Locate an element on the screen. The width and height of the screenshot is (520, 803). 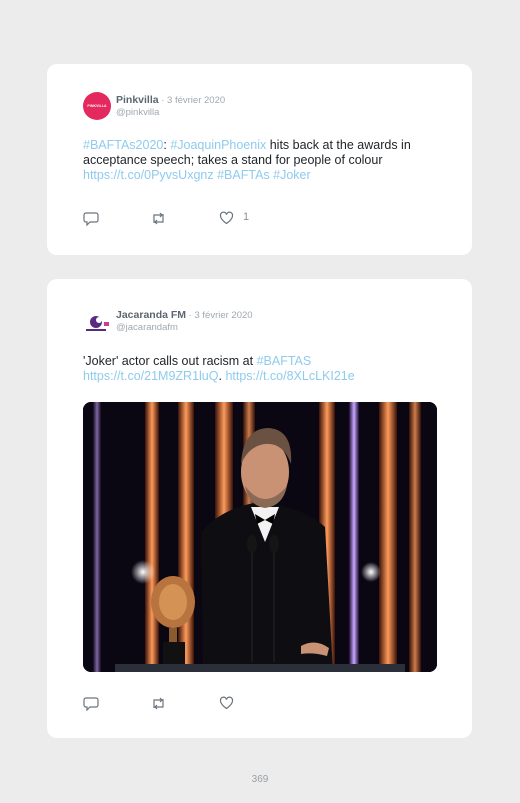
url-link: https://t.co/21M9ZR1luQ is located at coordinates (150, 376).